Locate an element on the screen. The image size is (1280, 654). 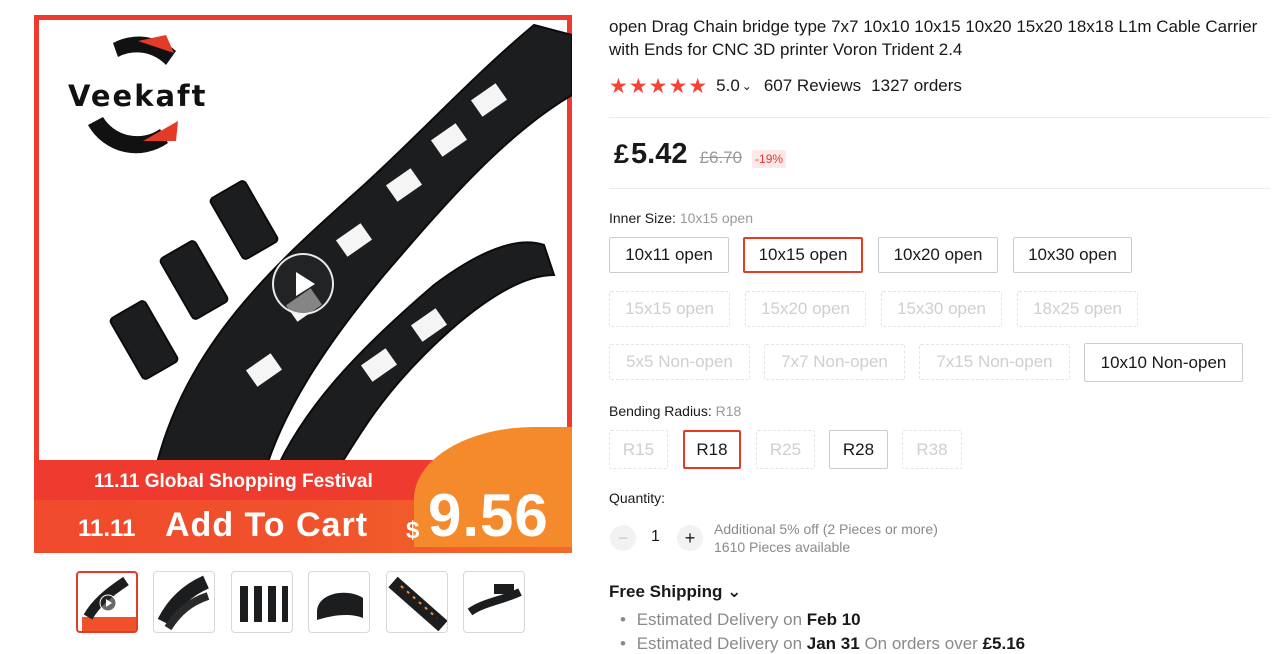
sku-option: 5x5 Non-open is located at coordinates (679, 362).